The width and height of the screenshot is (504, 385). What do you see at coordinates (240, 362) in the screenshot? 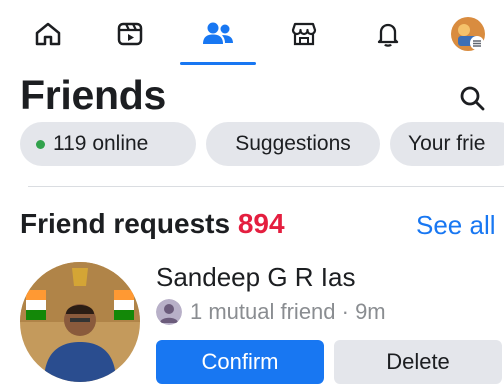
I see `confirm-button: Confirm` at bounding box center [240, 362].